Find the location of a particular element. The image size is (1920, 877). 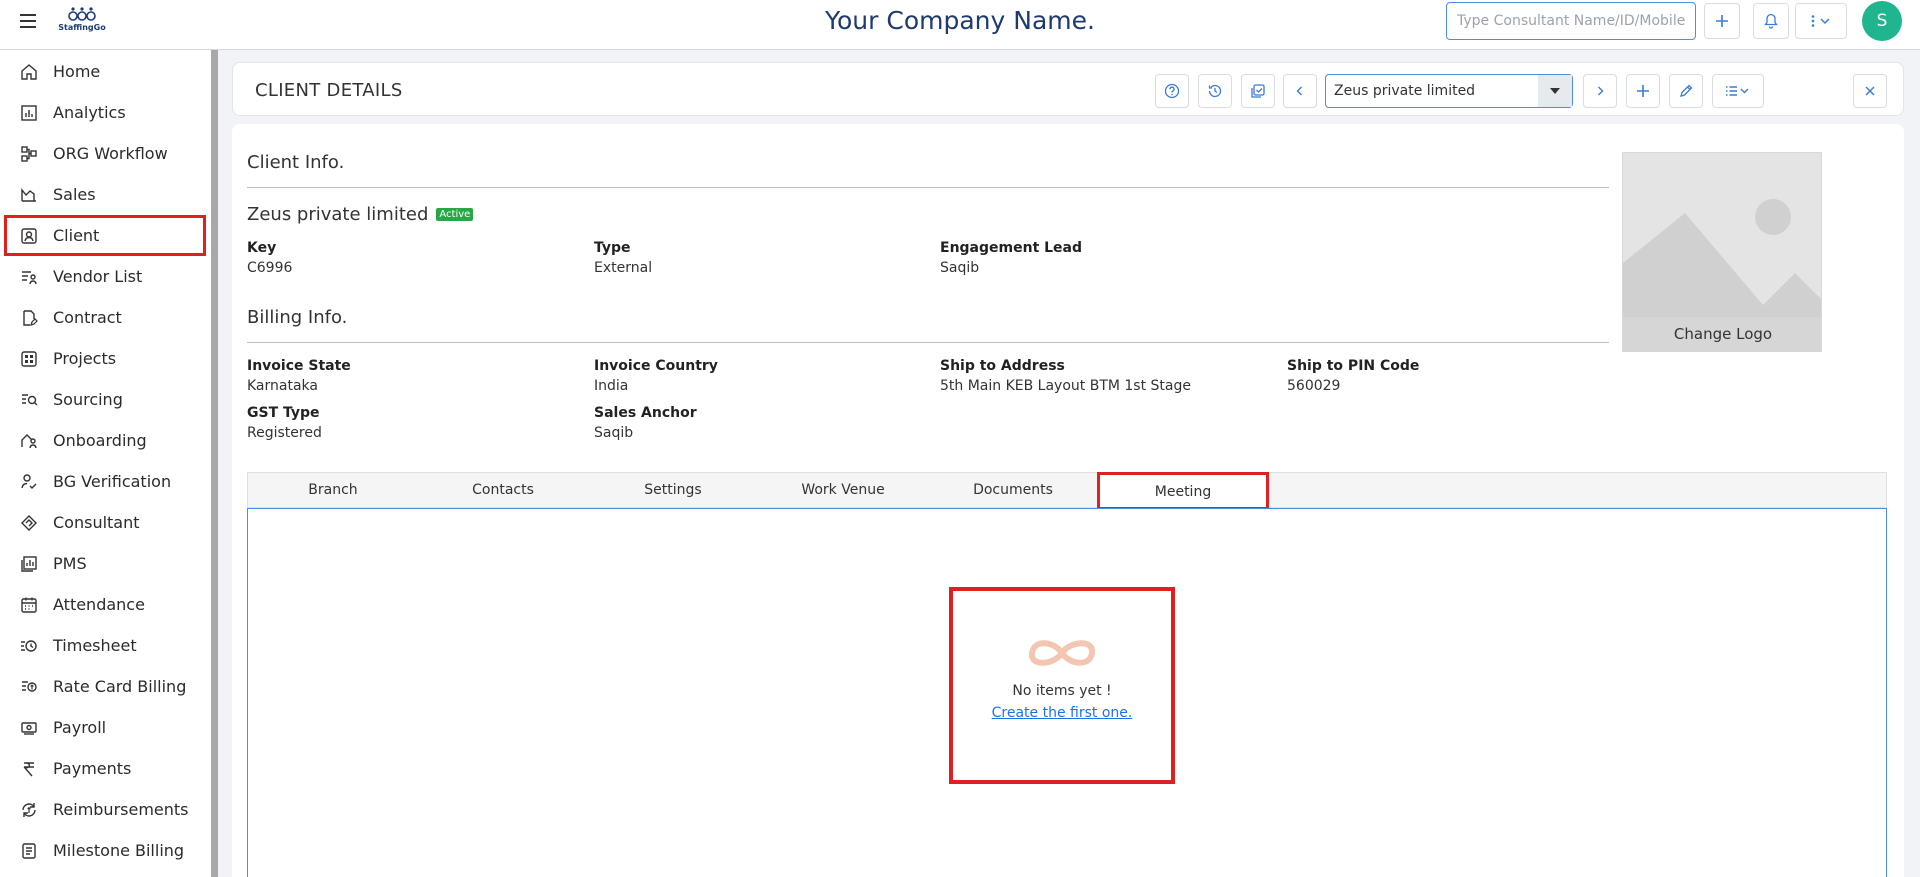

sidebar-item-label: Reimbursements is located at coordinates (121, 809).